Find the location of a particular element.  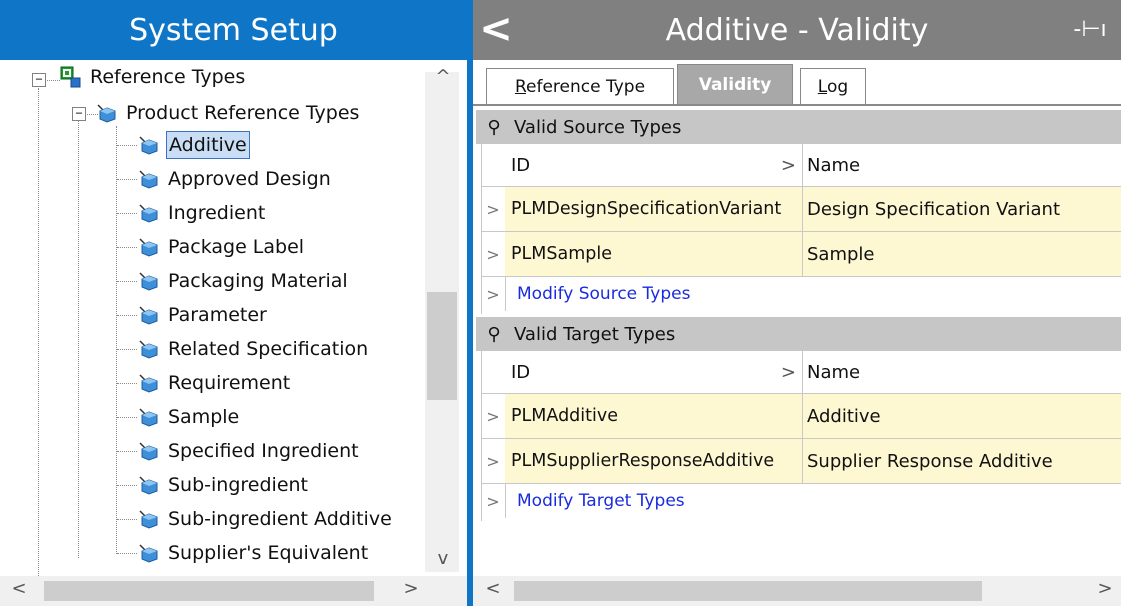

cell-id: PLMSupplierResponseAdditive is located at coordinates (654, 461).